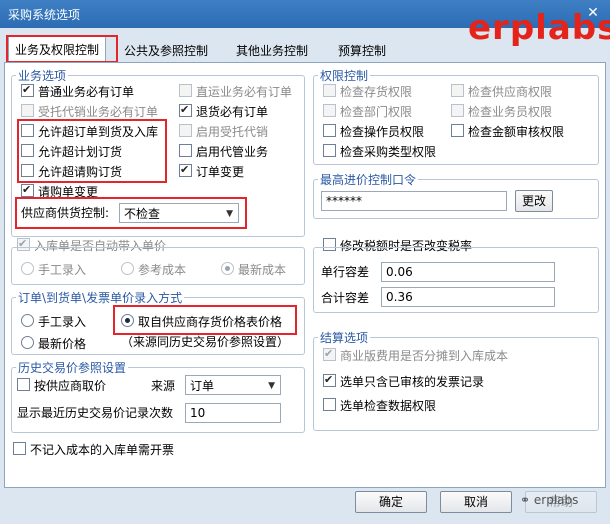  Describe the element at coordinates (223, 111) in the screenshot. I see `return-order-checkbox: 退货必有订单` at that location.